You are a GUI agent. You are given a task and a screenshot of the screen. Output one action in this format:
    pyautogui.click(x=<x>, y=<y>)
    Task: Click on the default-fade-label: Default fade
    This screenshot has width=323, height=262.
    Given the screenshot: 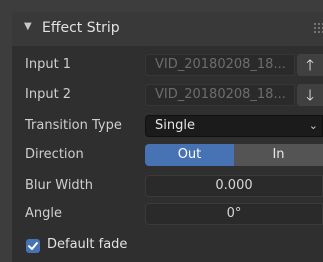 What is the action you would take?
    pyautogui.click(x=87, y=244)
    